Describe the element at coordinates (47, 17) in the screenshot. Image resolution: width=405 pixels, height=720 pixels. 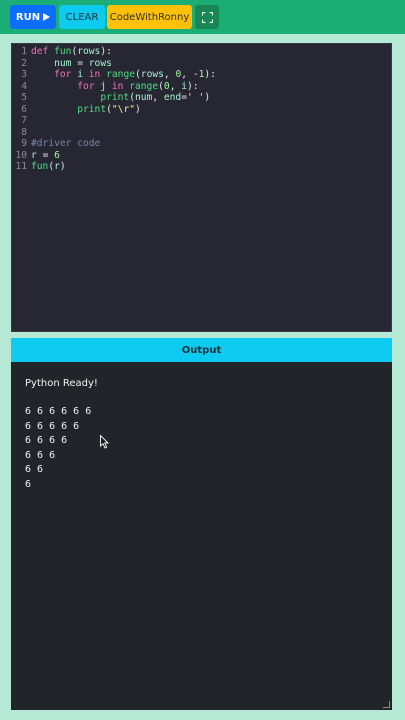
I see `play-icon` at that location.